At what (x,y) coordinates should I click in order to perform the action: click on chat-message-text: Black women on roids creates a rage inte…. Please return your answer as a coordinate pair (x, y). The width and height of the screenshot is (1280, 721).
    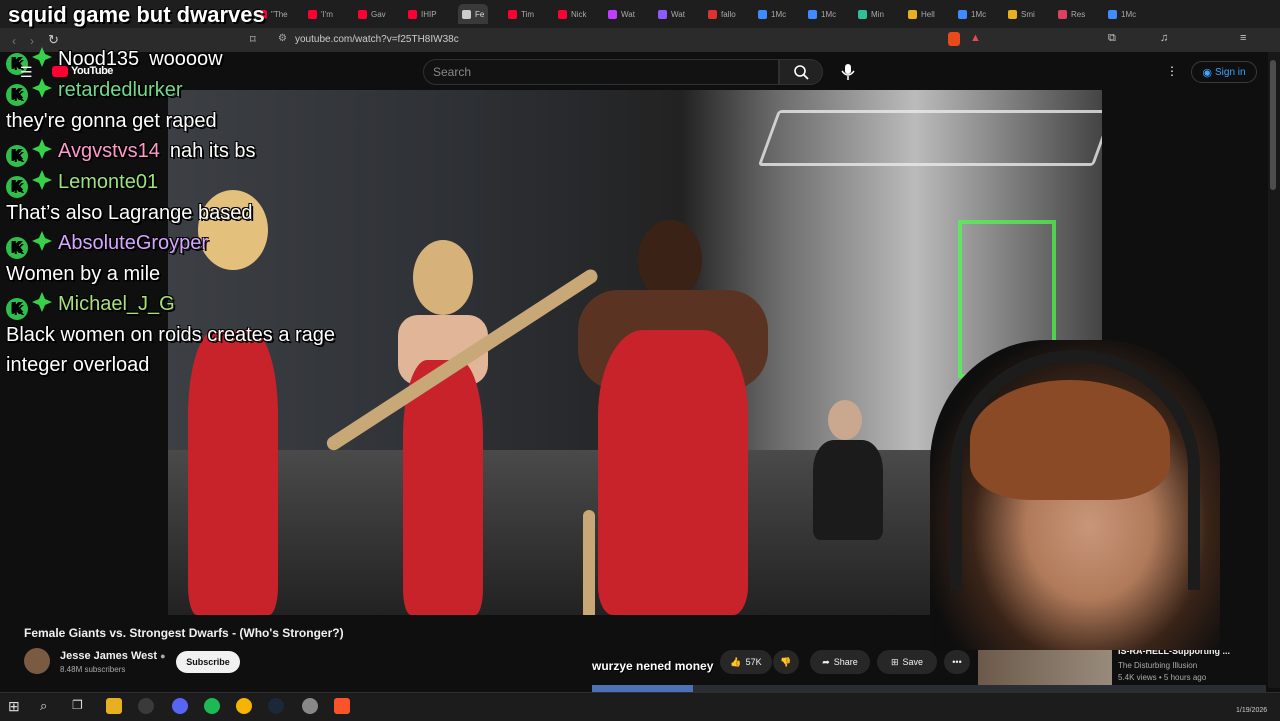
    Looking at the image, I should click on (171, 350).